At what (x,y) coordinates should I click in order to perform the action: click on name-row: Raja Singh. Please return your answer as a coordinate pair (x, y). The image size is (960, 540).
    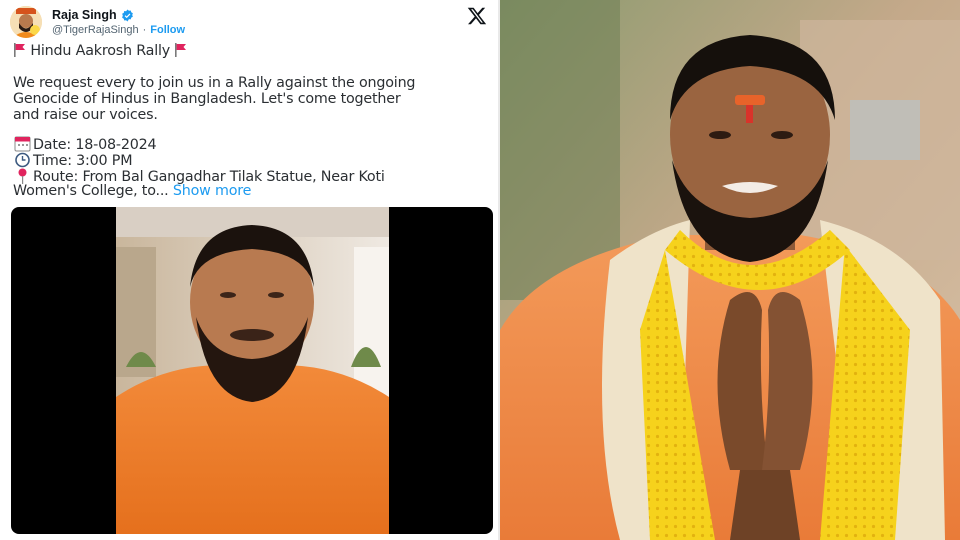
    Looking at the image, I should click on (93, 15).